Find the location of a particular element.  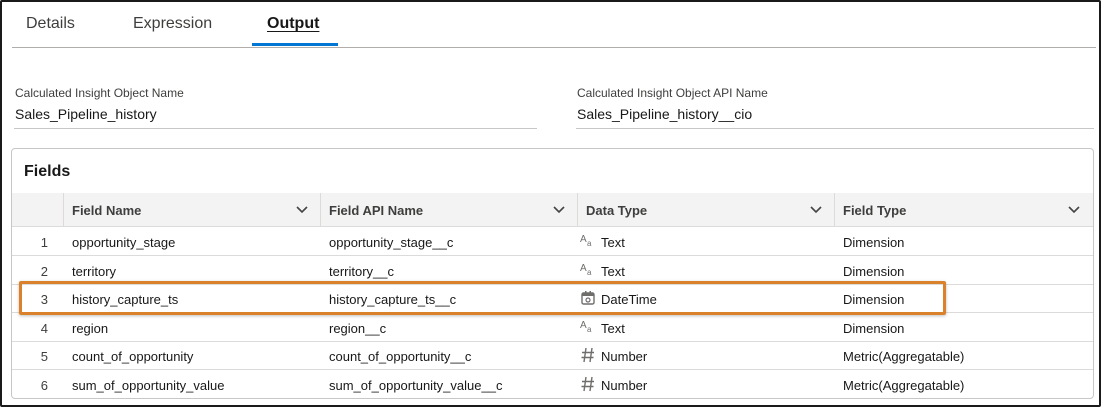

row-number: 3 is located at coordinates (44, 299).